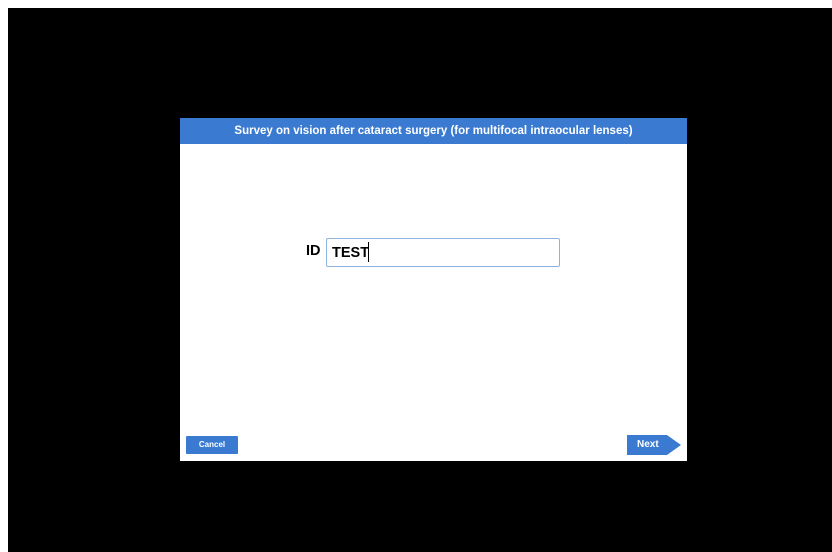 Image resolution: width=832 pixels, height=552 pixels. I want to click on id-input, so click(443, 252).